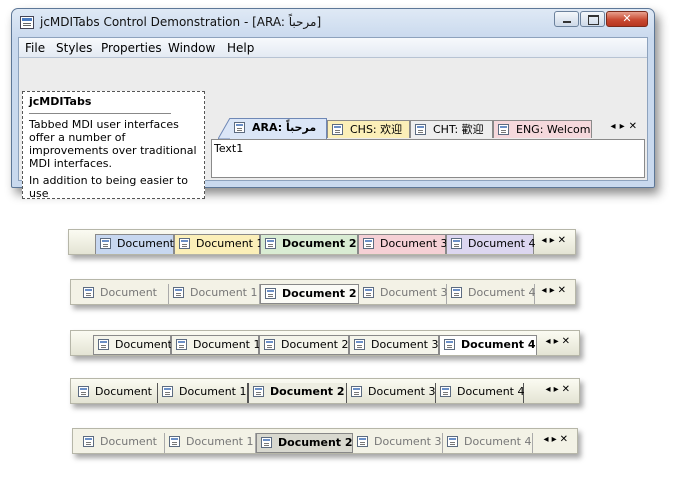 This screenshot has width=680, height=480. Describe the element at coordinates (567, 22) in the screenshot. I see `minimize-icon` at that location.